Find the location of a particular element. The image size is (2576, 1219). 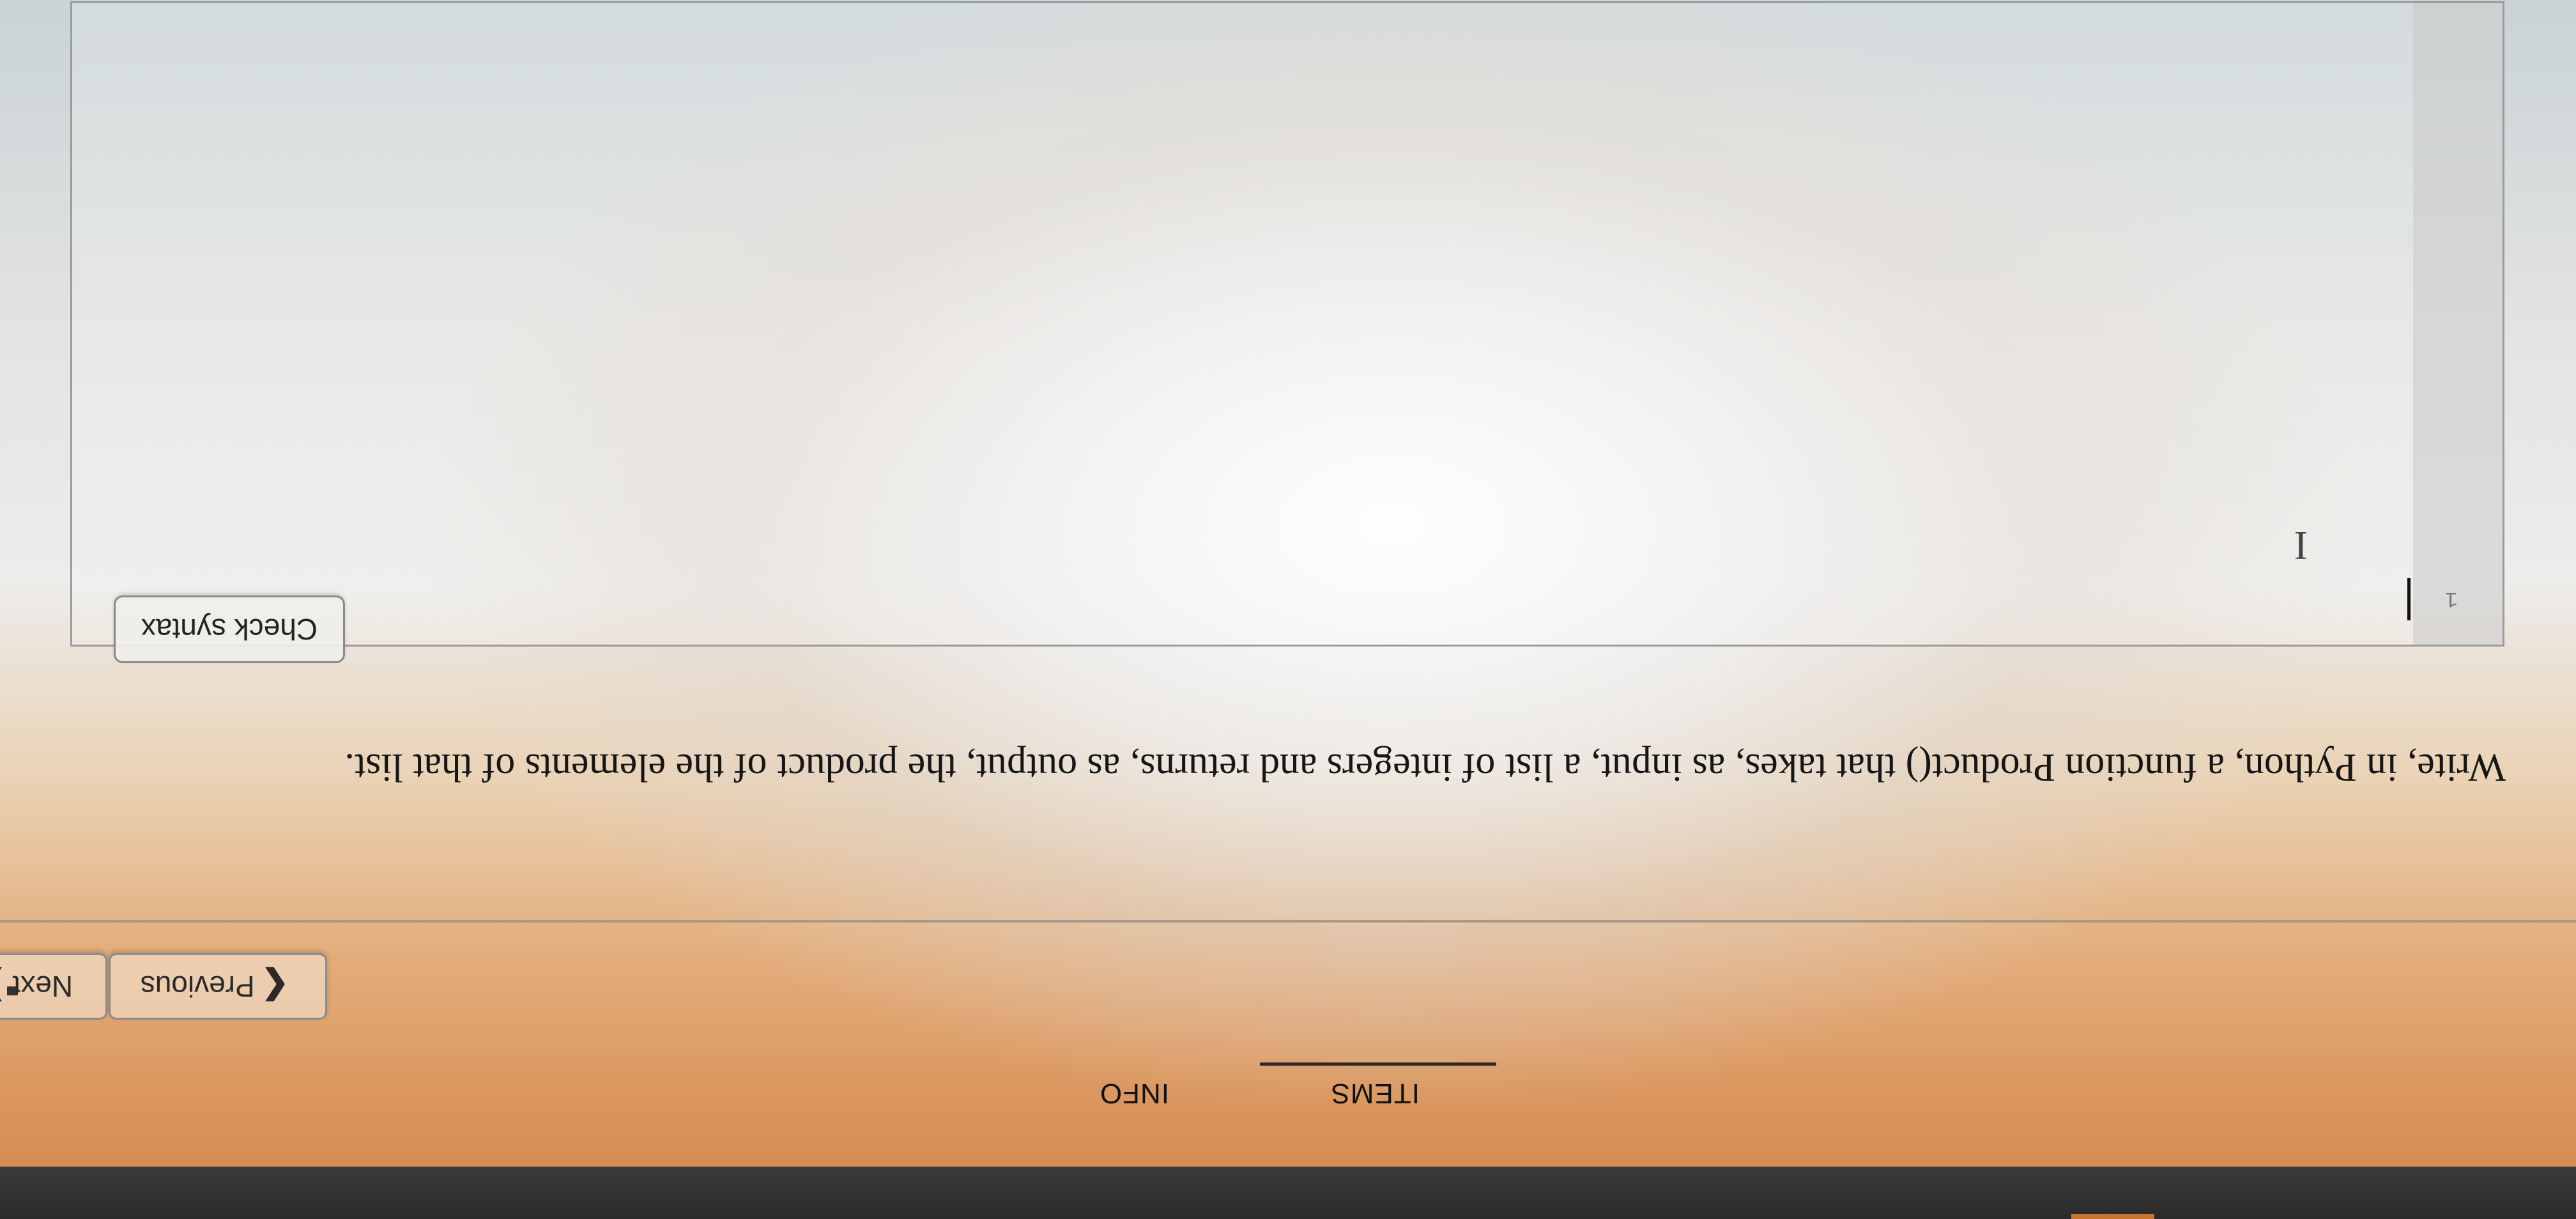

i-beam-cursor-icon: I is located at coordinates (2301, 546).